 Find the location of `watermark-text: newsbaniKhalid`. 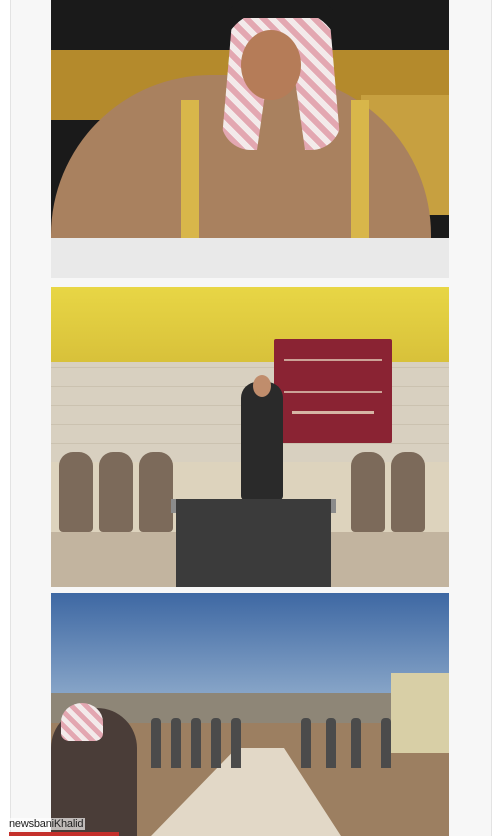

watermark-text: newsbaniKhalid is located at coordinates (46, 824).